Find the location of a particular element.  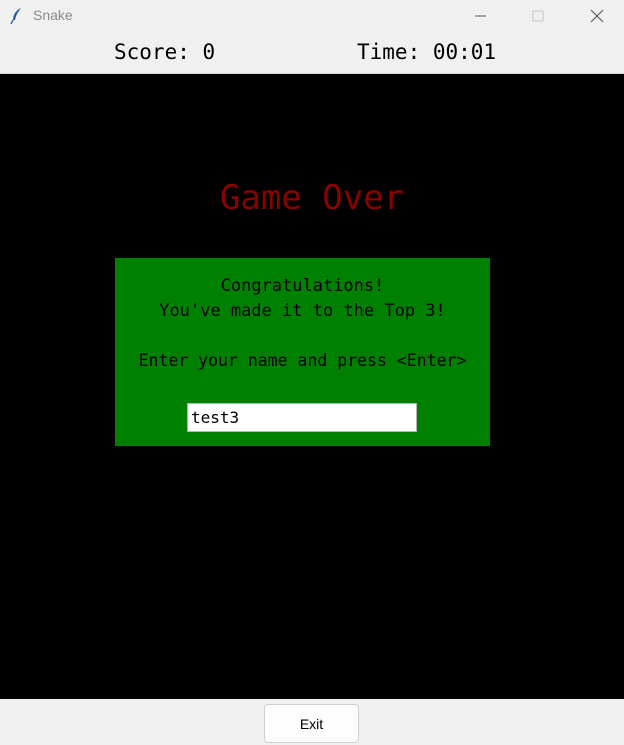

minimize-icon is located at coordinates (480, 16).